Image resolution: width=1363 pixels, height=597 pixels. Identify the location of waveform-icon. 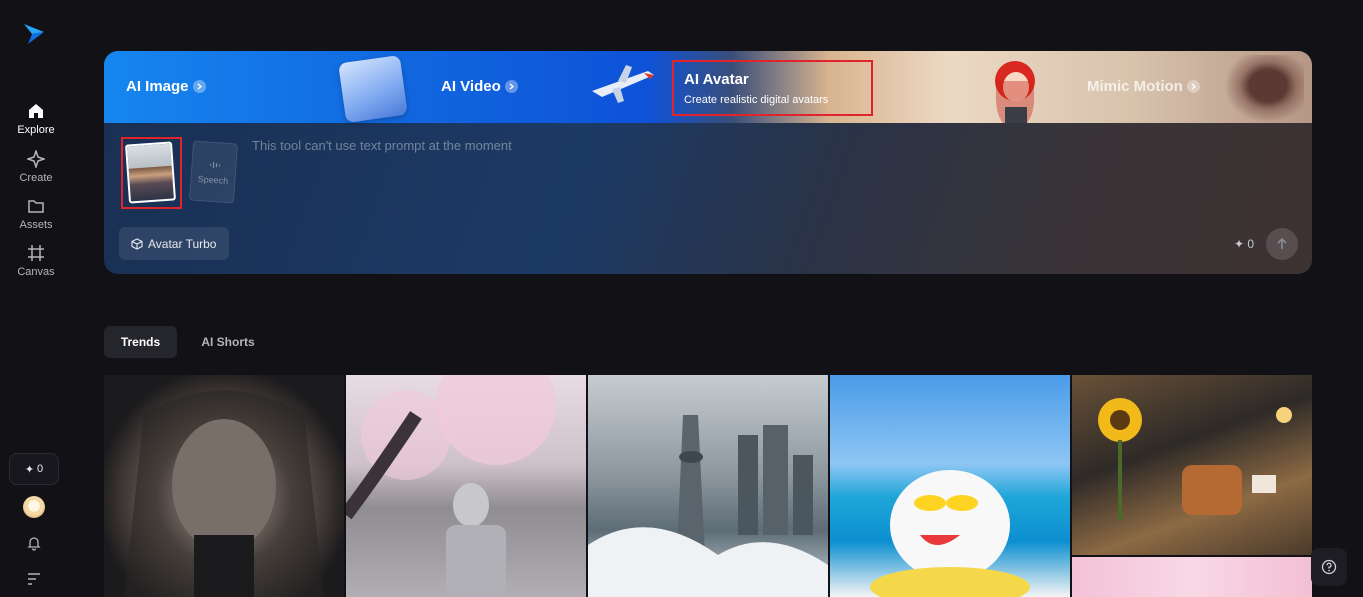
(214, 164).